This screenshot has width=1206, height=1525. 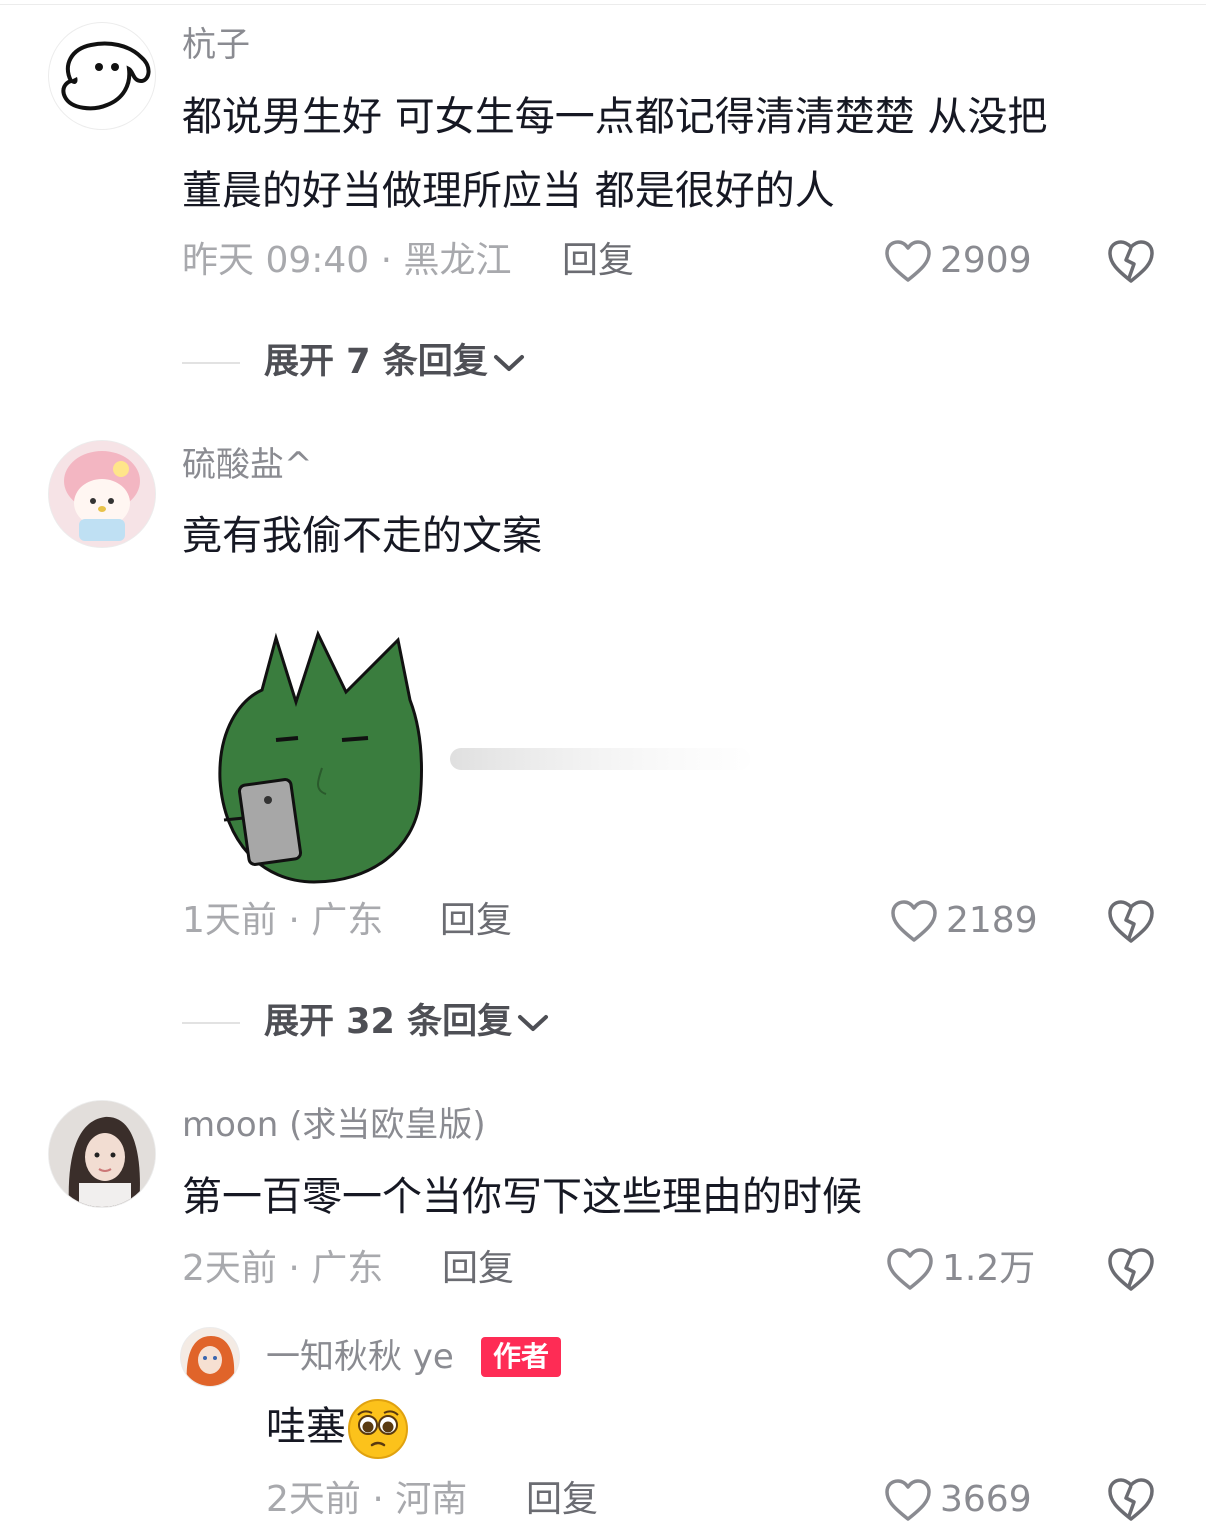 I want to click on expand-label: 展开 32 条回复, so click(x=388, y=1022).